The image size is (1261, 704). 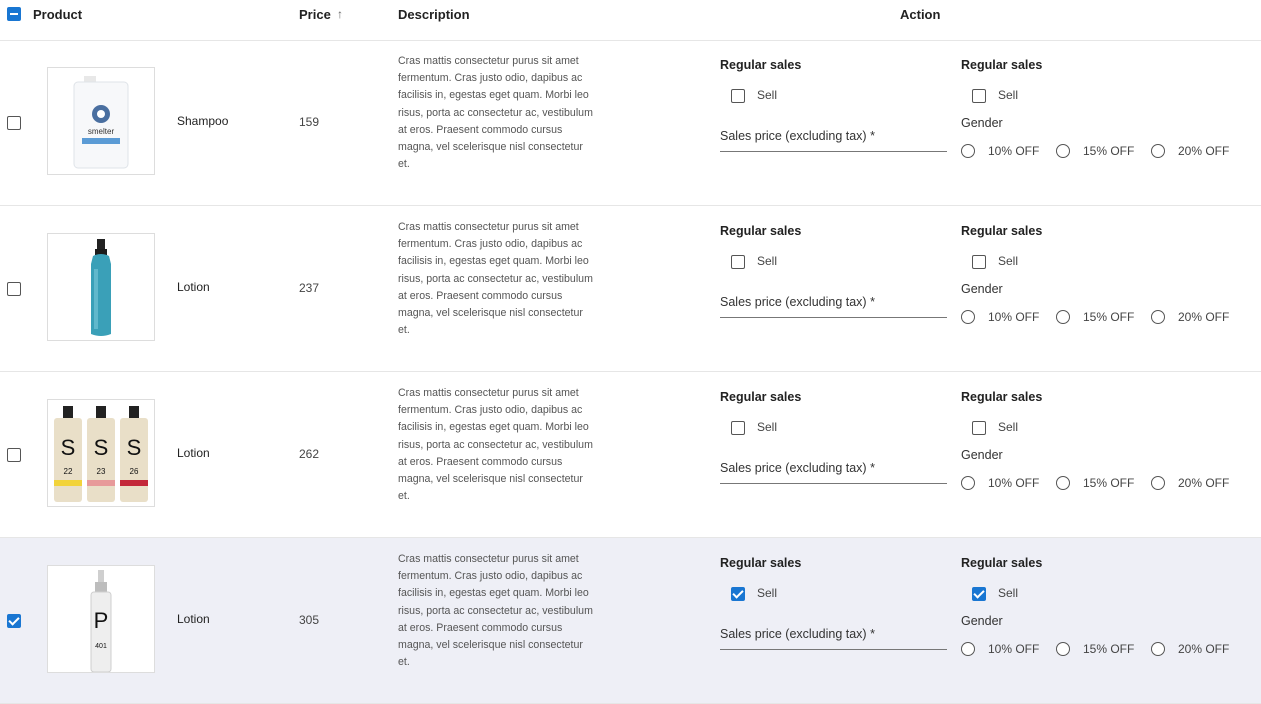 What do you see at coordinates (434, 14) in the screenshot?
I see `column-header-description: Description` at bounding box center [434, 14].